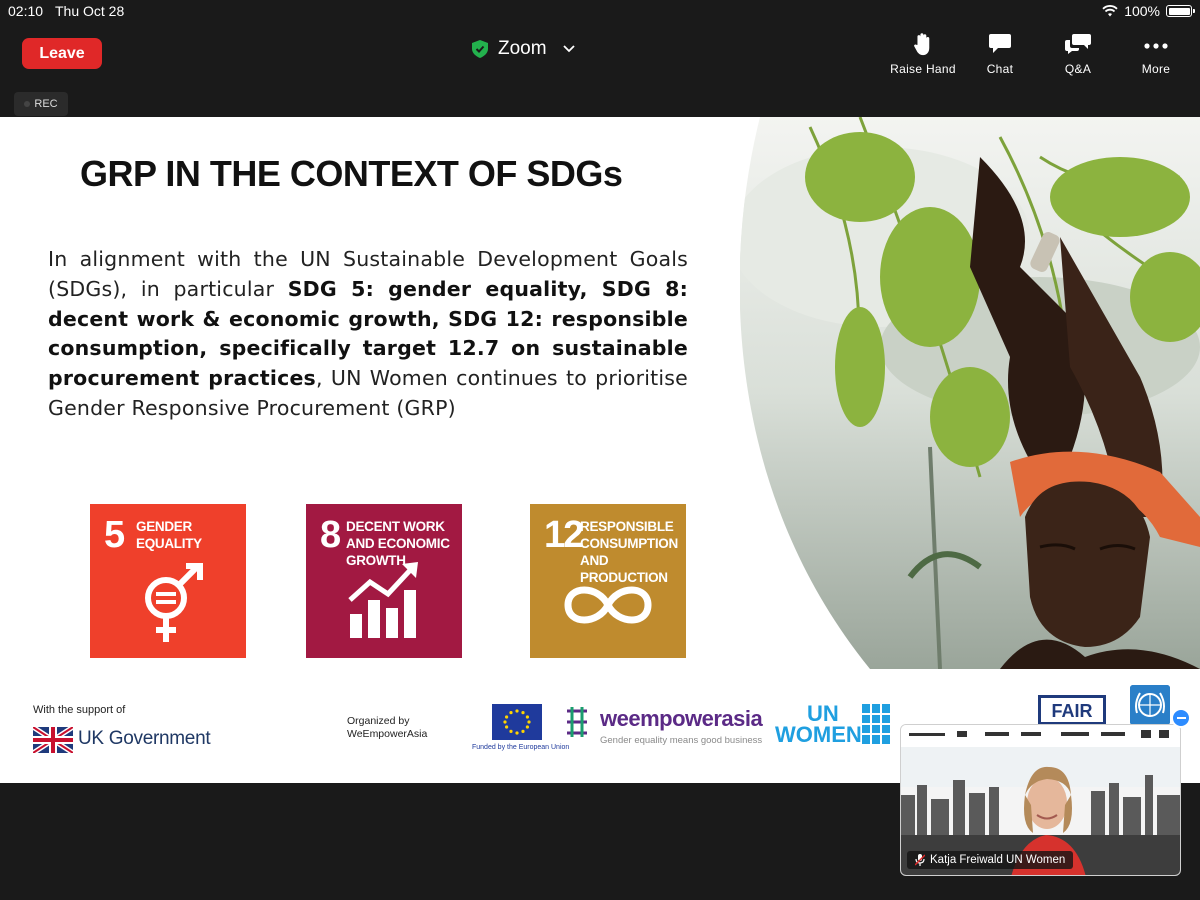 The height and width of the screenshot is (900, 1200). Describe the element at coordinates (1078, 69) in the screenshot. I see `qa-label: Q&A` at that location.